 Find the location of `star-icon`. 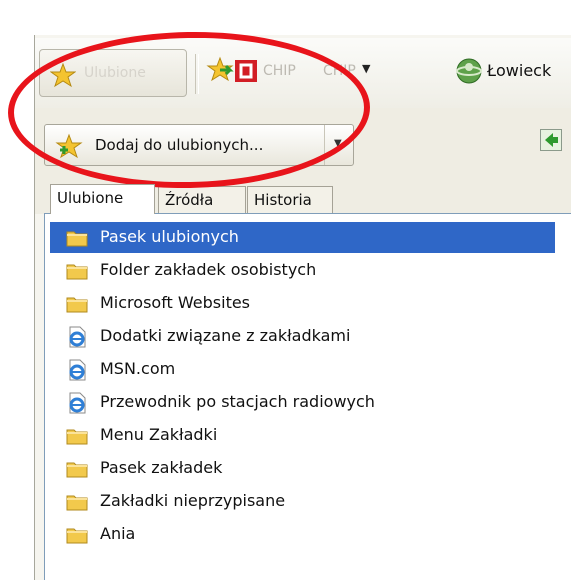

star-icon is located at coordinates (63, 75).